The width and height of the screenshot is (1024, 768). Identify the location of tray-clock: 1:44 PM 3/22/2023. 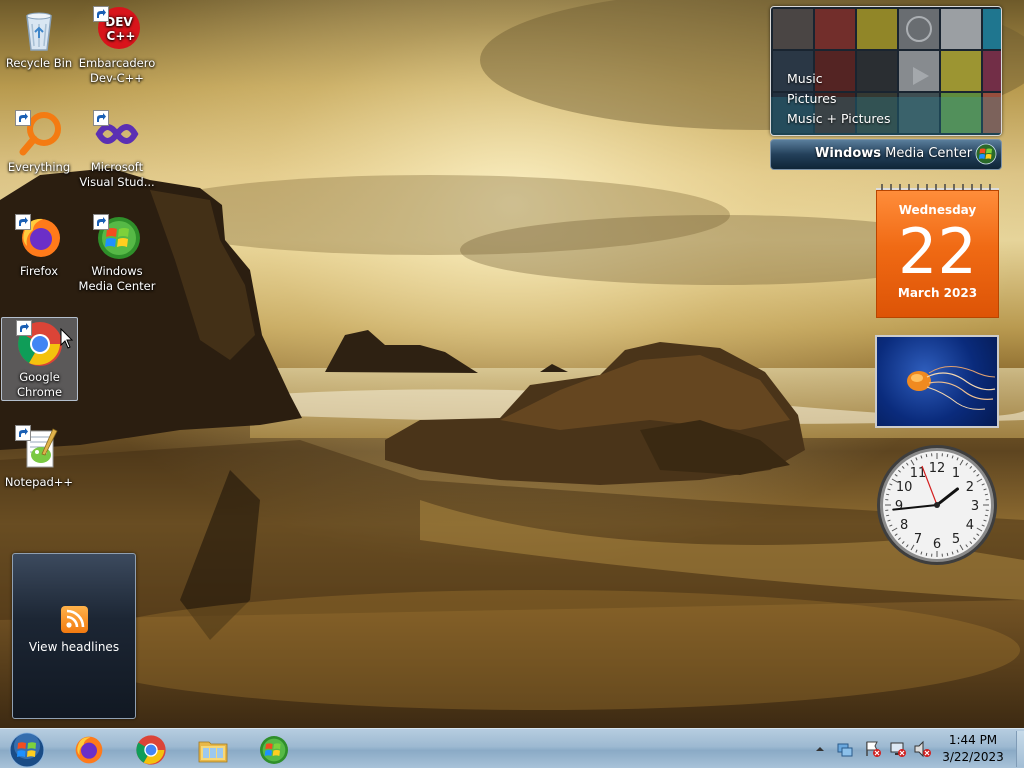
(973, 749).